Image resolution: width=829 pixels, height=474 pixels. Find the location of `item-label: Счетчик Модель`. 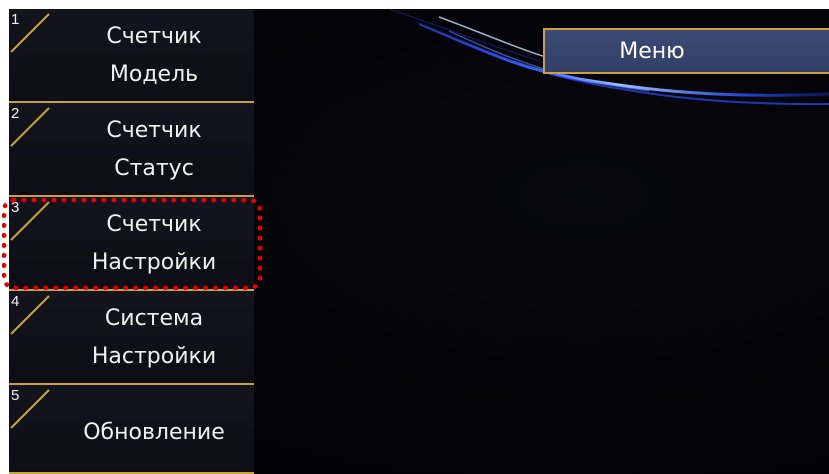

item-label: Счетчик Модель is located at coordinates (154, 56).